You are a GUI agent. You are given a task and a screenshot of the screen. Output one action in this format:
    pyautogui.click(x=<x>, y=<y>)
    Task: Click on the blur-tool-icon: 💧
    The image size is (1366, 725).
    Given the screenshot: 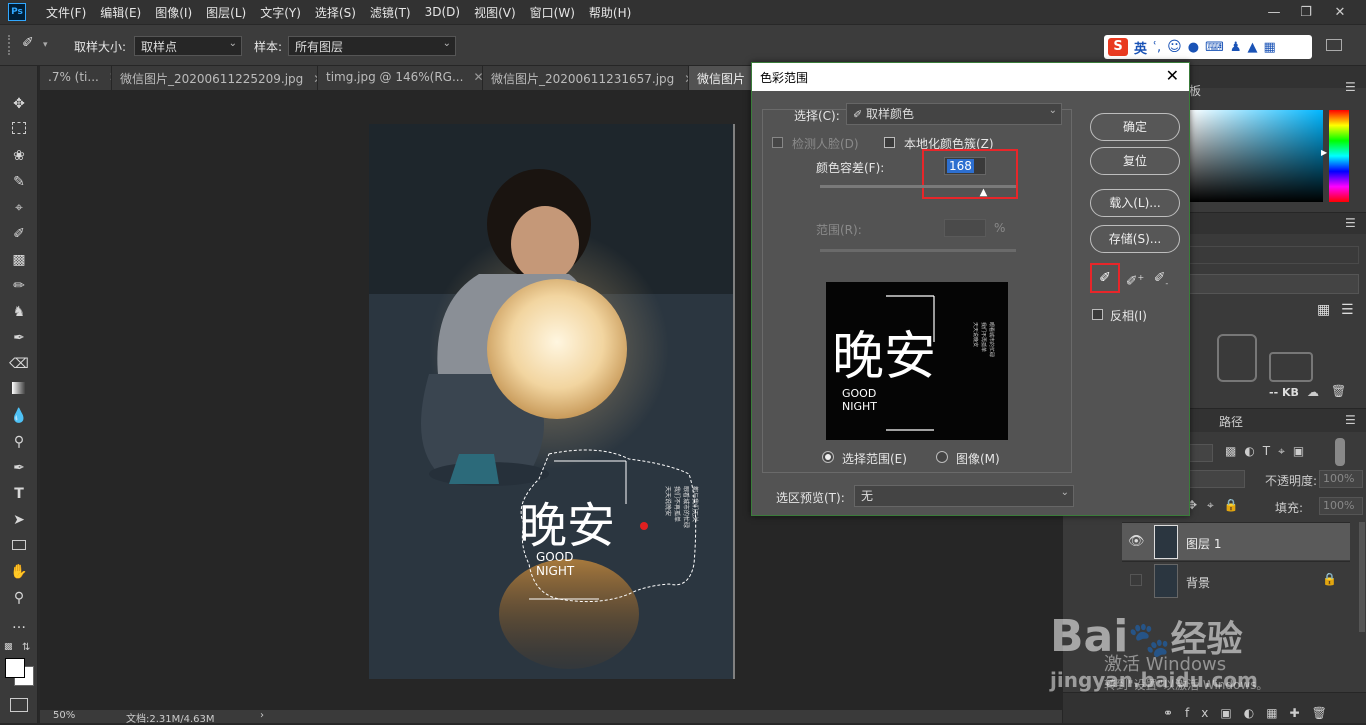 What is the action you would take?
    pyautogui.click(x=19, y=416)
    